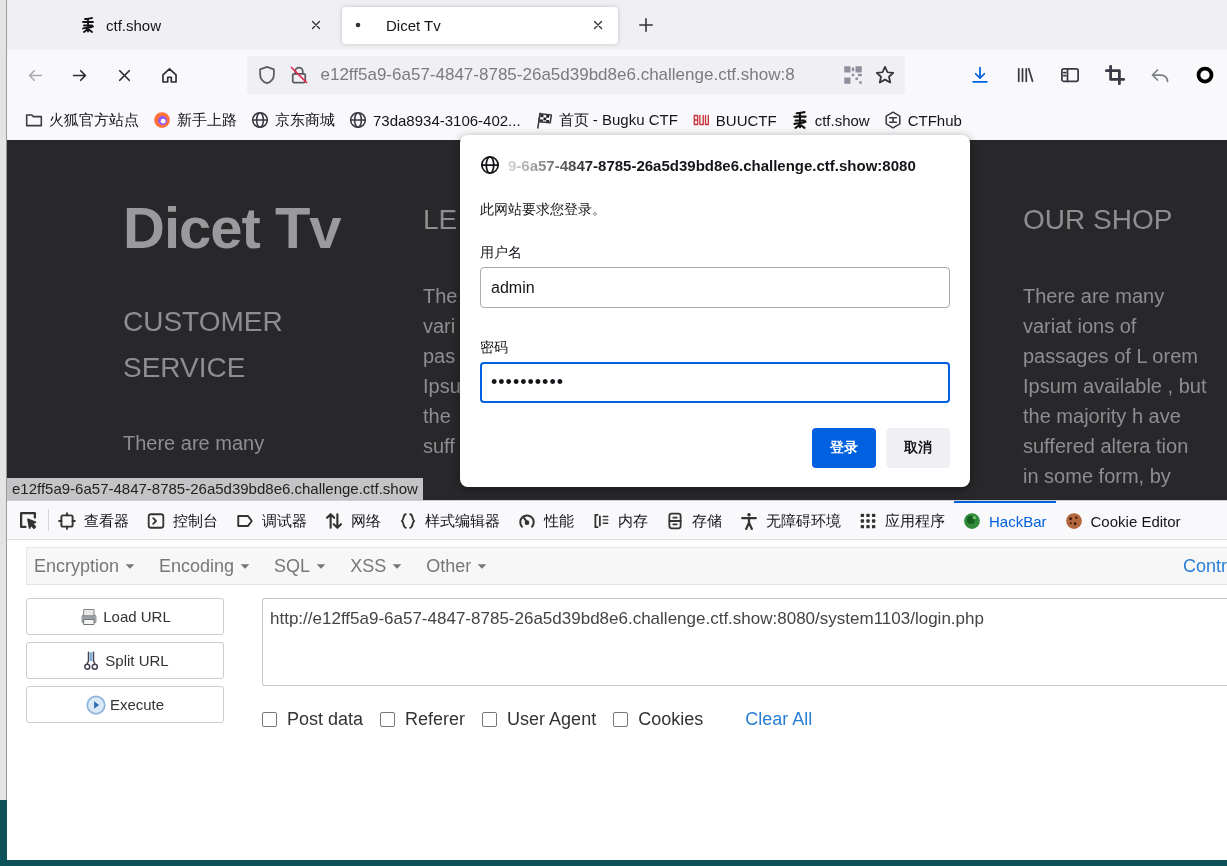 This screenshot has height=866, width=1227. I want to click on memory-icon, so click(601, 521).